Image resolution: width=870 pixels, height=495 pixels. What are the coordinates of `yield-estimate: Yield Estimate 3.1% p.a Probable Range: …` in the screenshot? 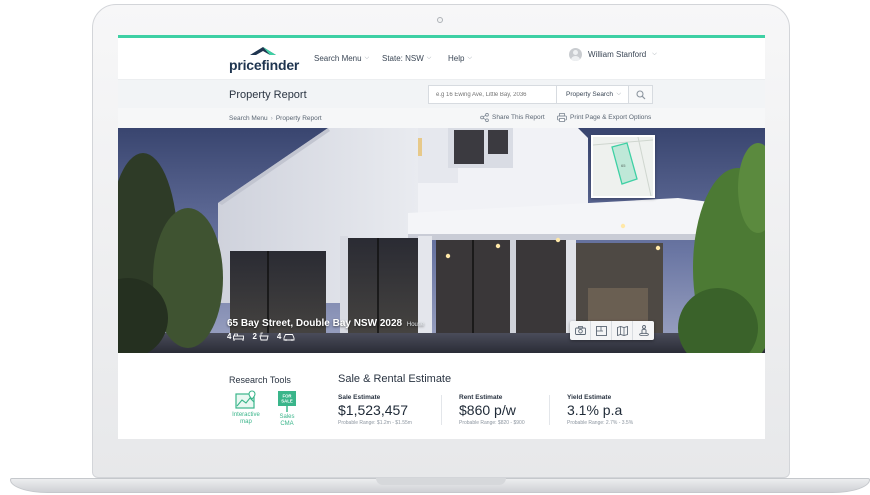 It's located at (600, 410).